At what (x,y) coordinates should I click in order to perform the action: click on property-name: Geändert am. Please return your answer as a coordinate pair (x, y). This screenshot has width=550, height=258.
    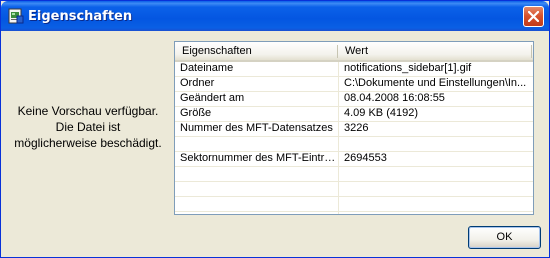
    Looking at the image, I should click on (212, 98).